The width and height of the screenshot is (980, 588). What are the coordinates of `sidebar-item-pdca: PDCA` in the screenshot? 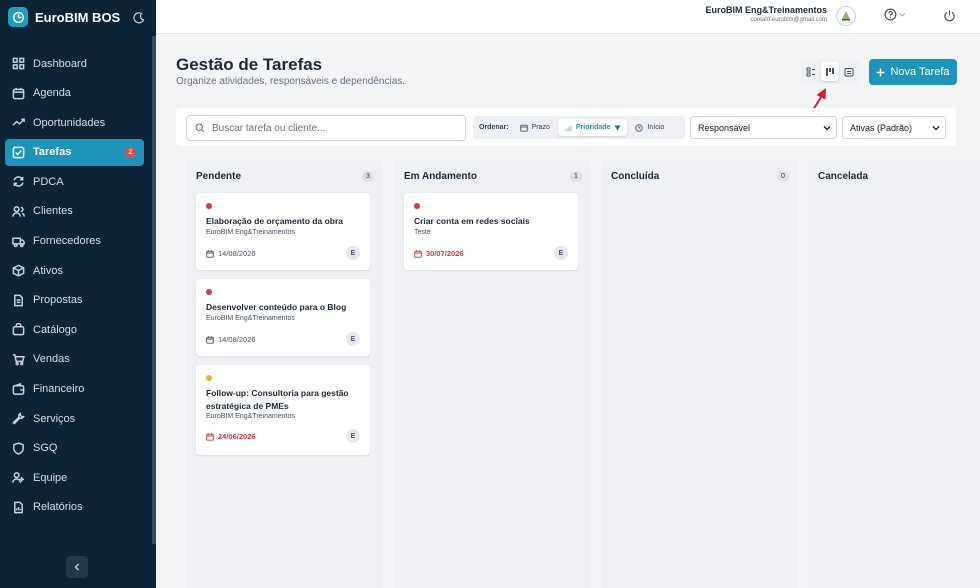 It's located at (74, 181).